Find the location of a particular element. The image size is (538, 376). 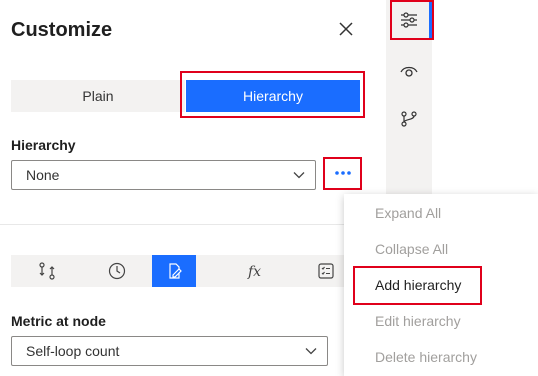

checklist-icon is located at coordinates (326, 271).